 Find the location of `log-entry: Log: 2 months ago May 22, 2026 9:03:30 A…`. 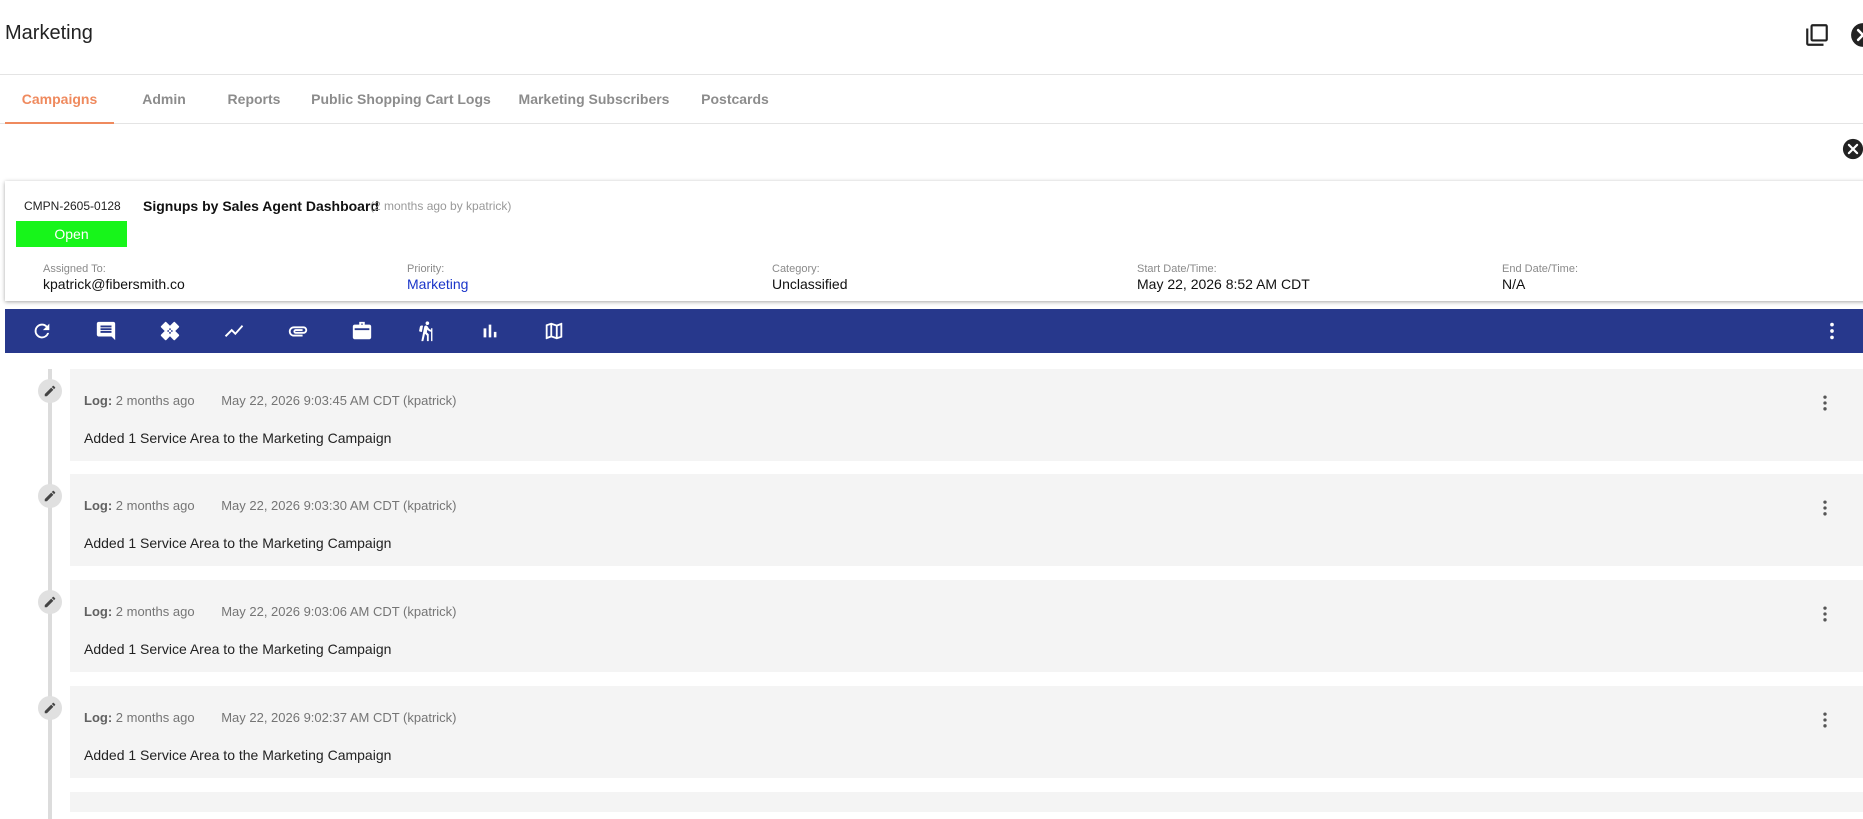

log-entry: Log: 2 months ago May 22, 2026 9:03:30 A… is located at coordinates (966, 520).